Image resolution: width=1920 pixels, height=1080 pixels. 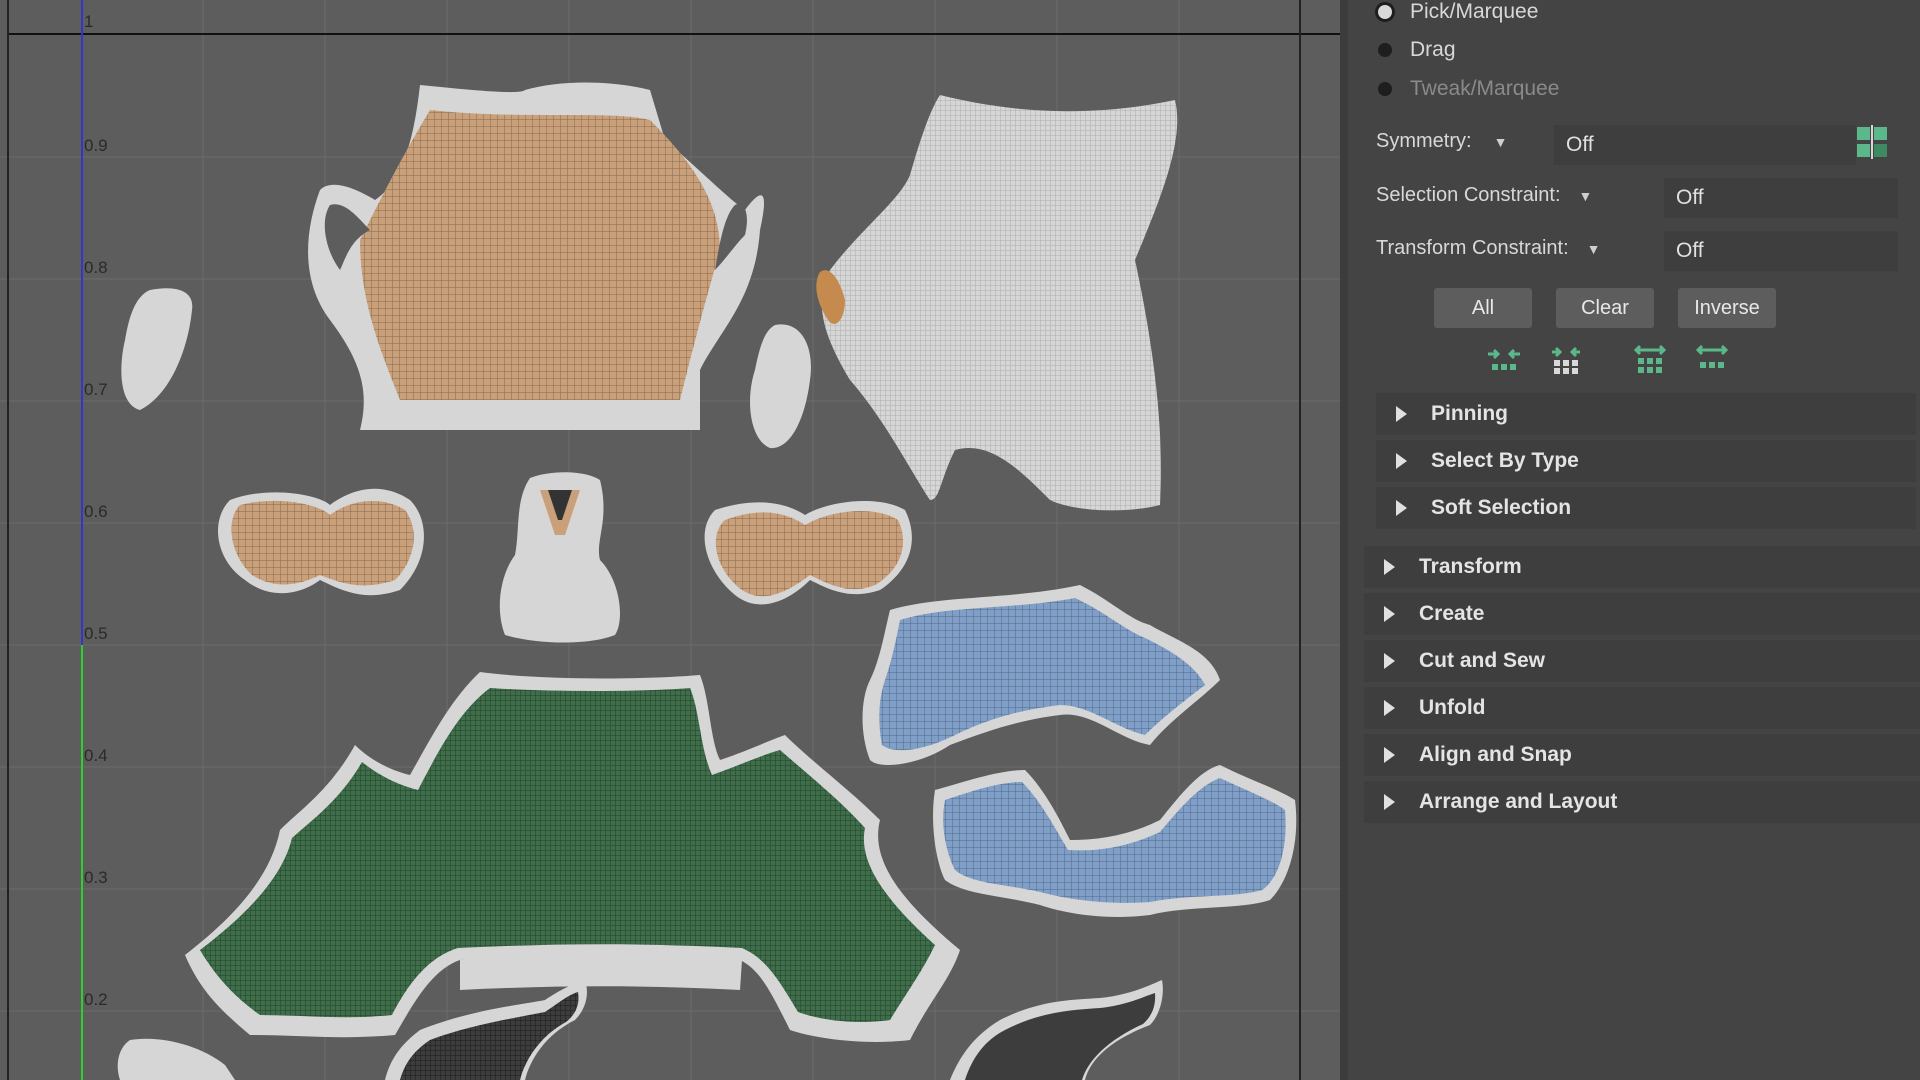 I want to click on inverse-selection-button: Inverse, so click(x=1727, y=308).